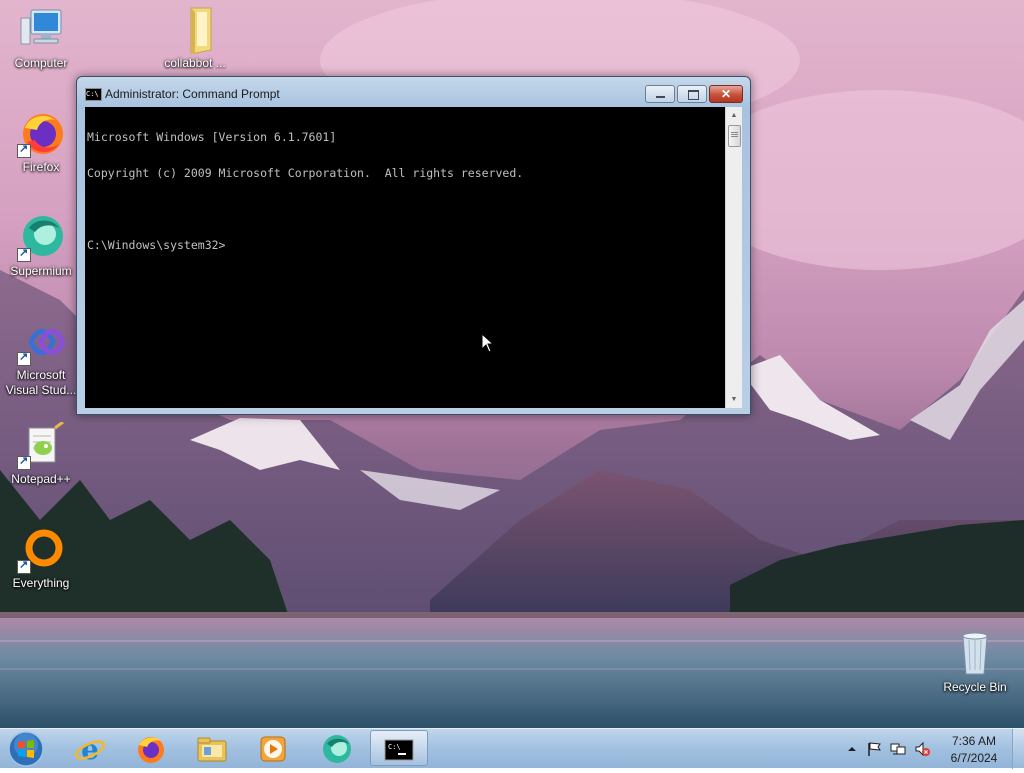  Describe the element at coordinates (41, 342) in the screenshot. I see `visual-studio-icon` at that location.